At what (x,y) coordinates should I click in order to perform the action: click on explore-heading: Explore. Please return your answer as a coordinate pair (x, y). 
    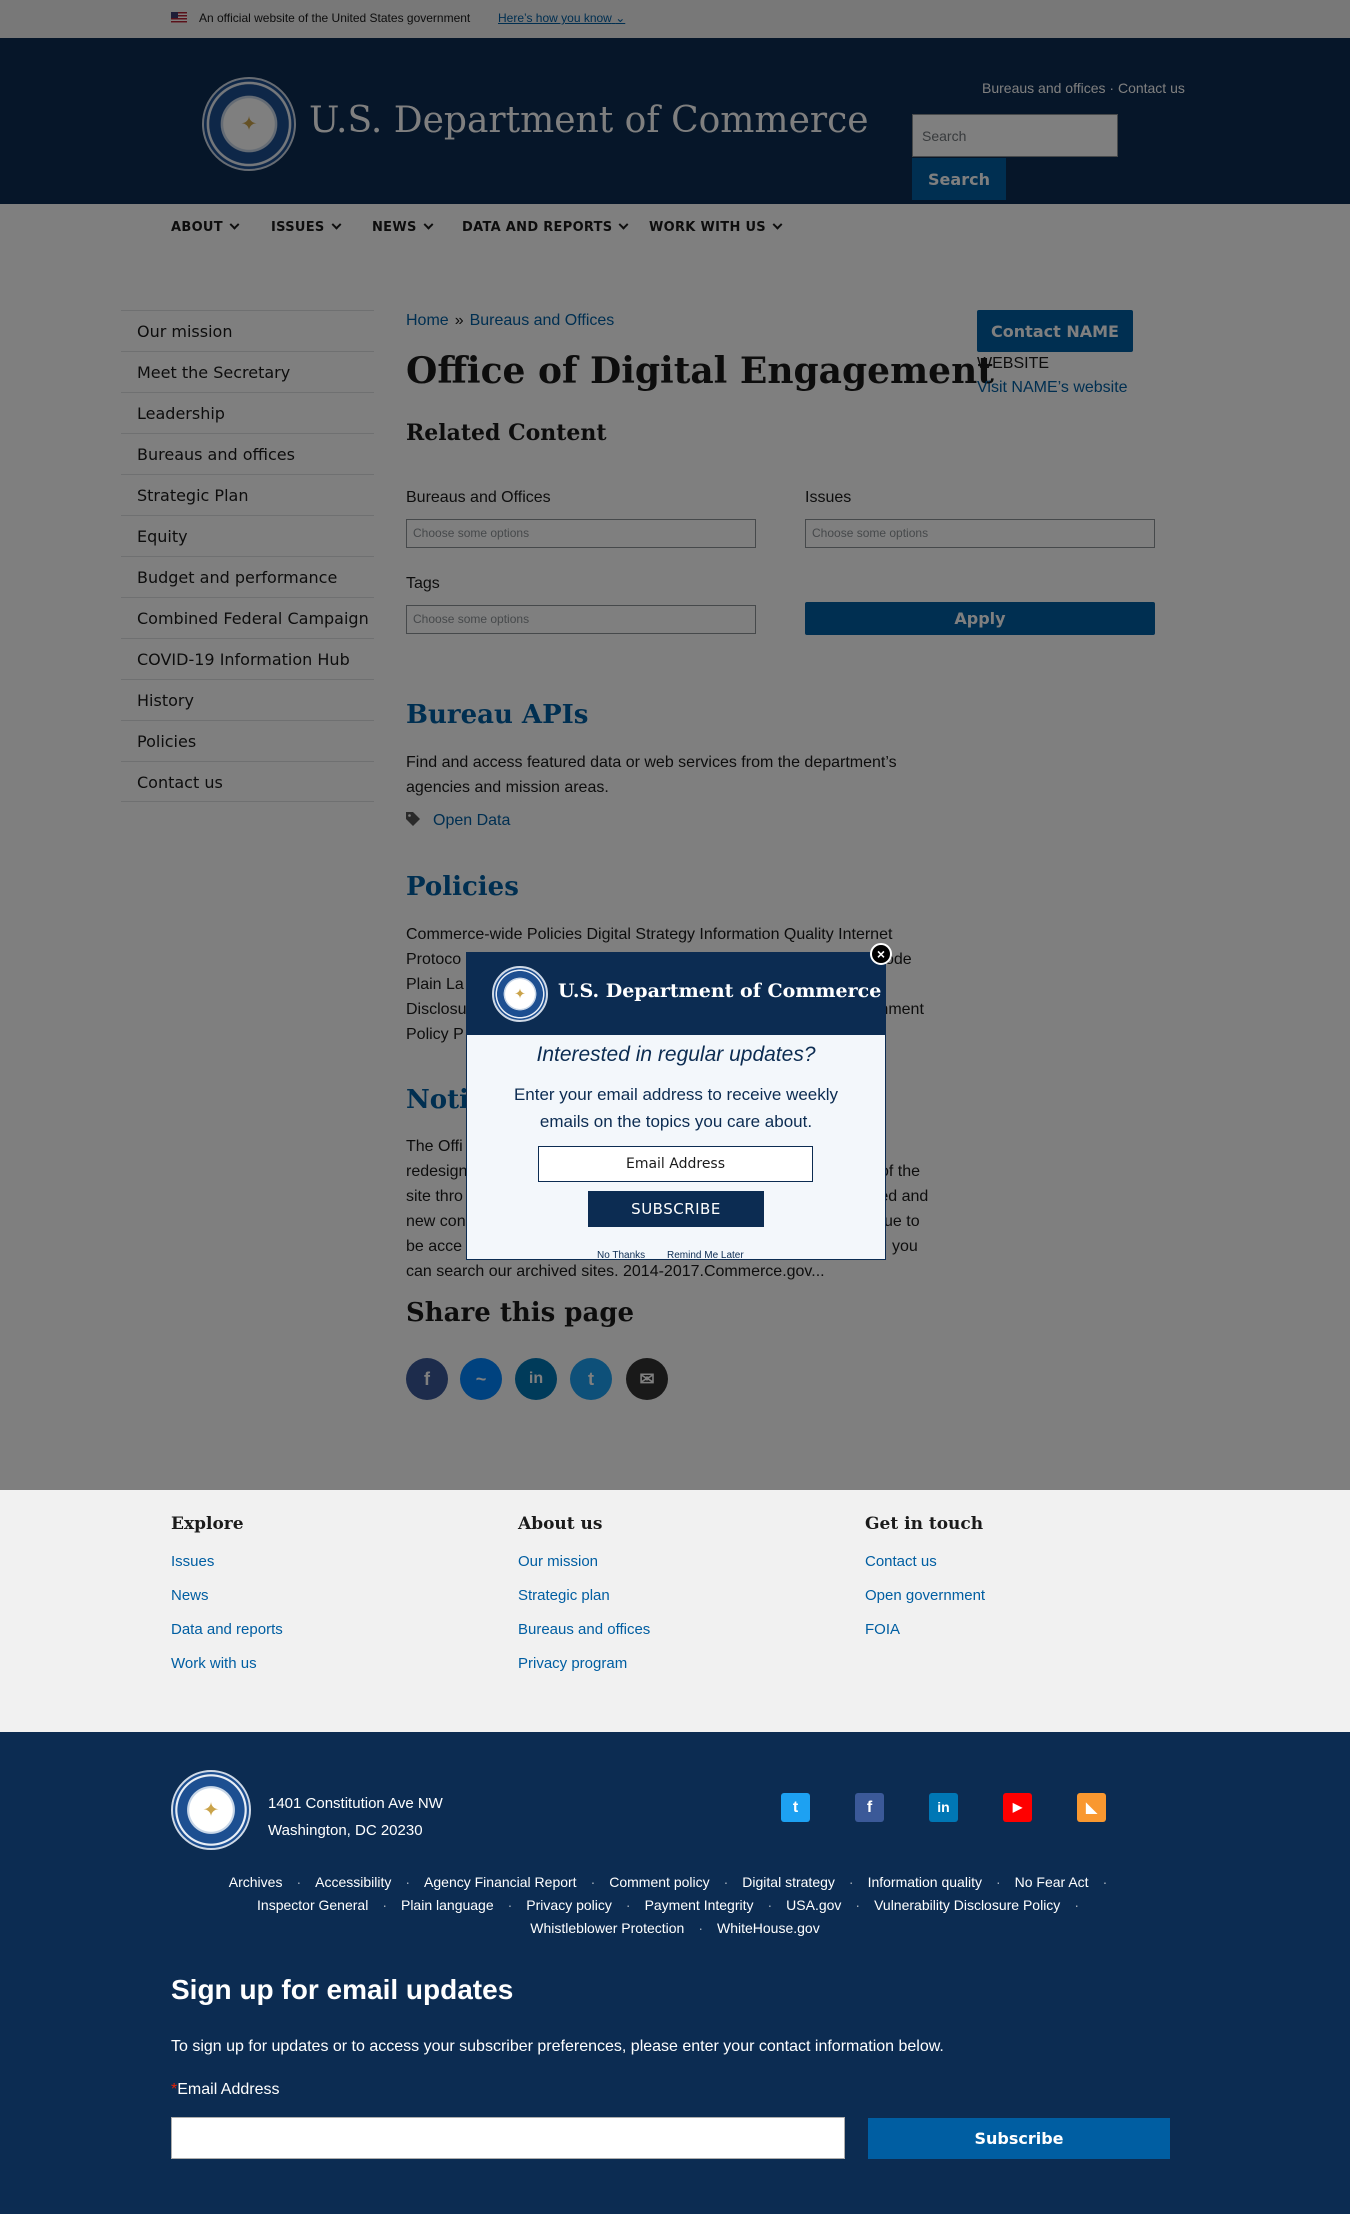
    Looking at the image, I should click on (207, 1524).